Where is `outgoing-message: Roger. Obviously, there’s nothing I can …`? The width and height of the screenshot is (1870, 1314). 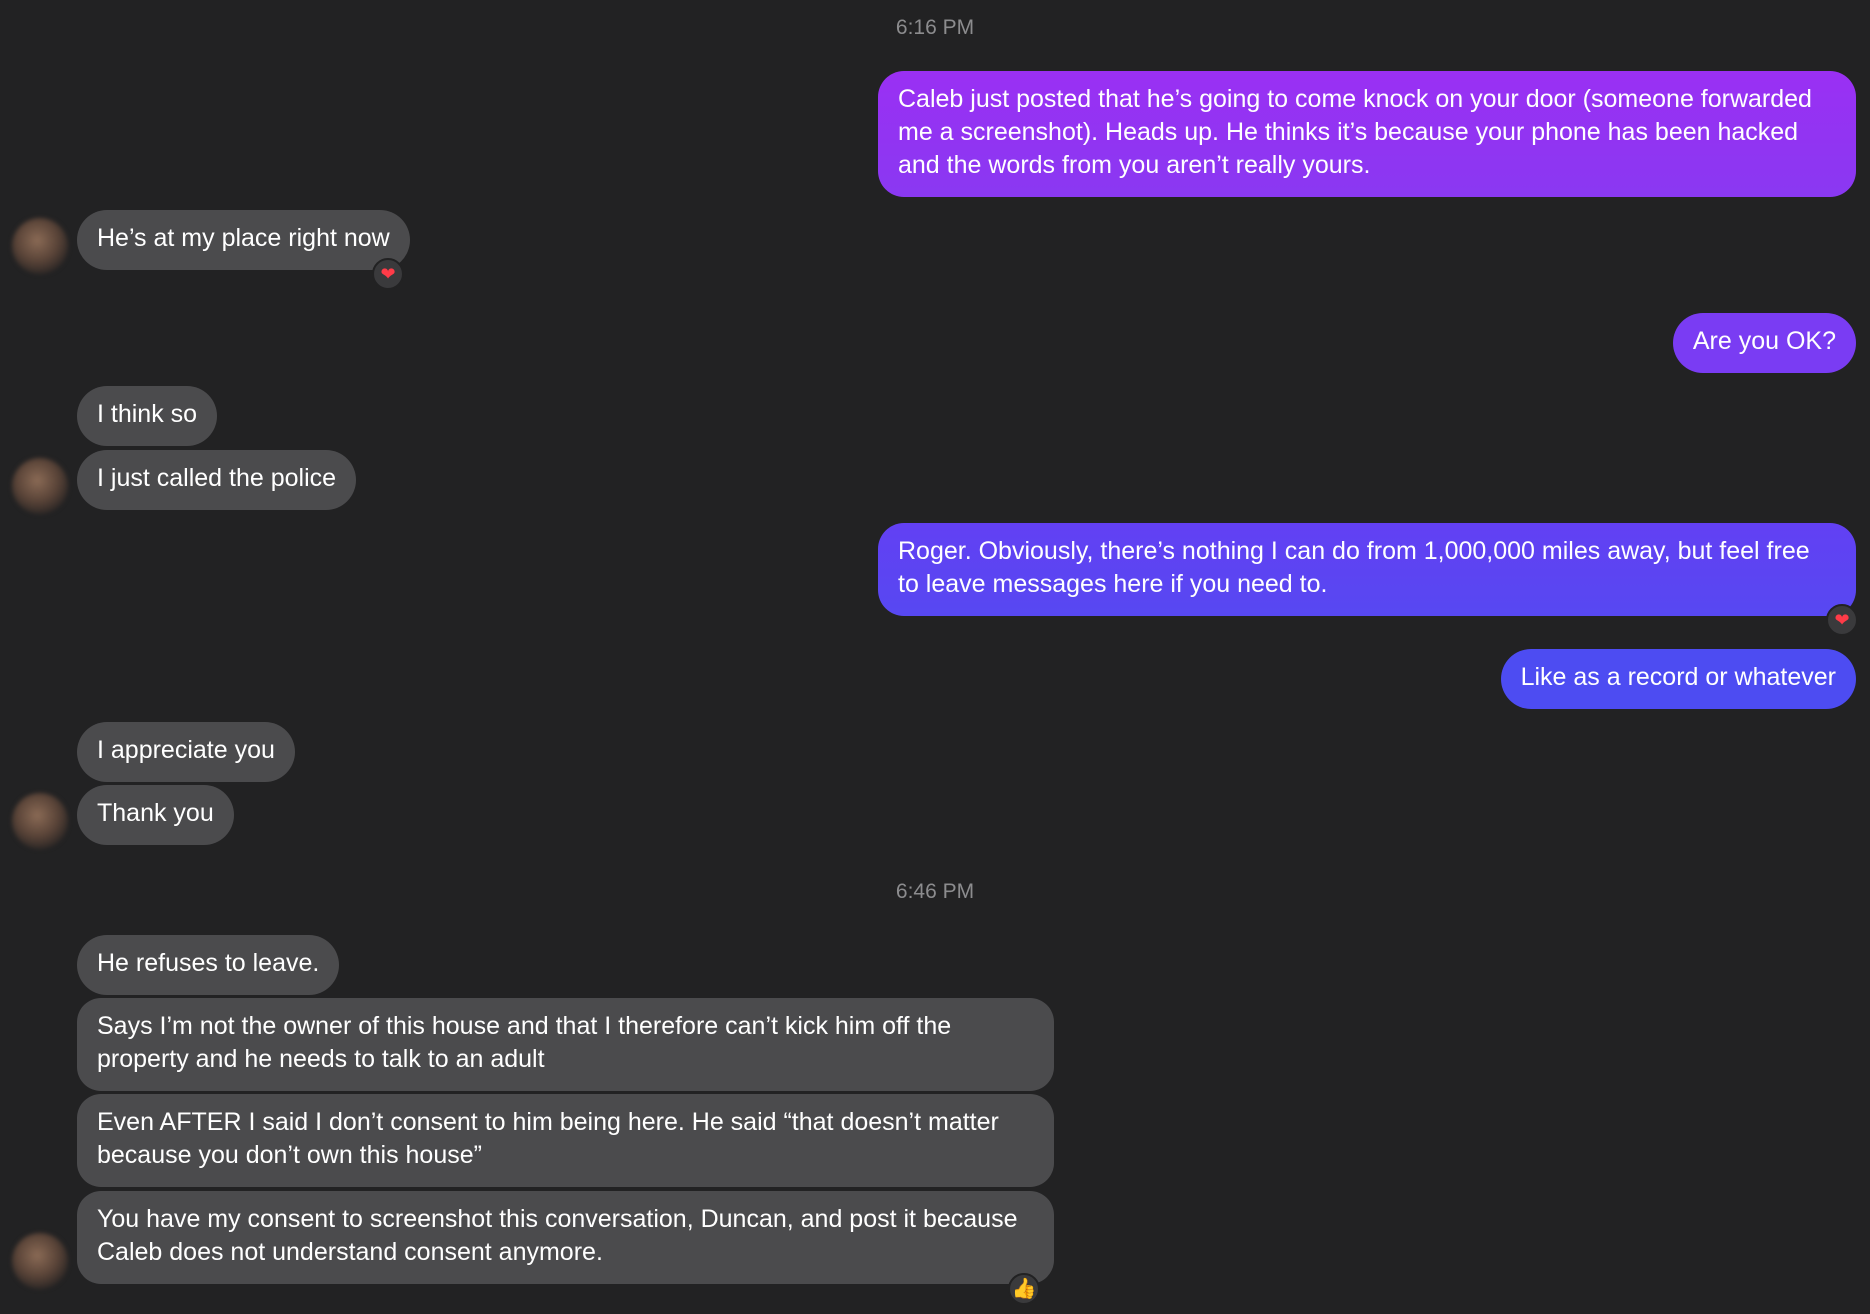
outgoing-message: Roger. Obviously, there’s nothing I can … is located at coordinates (1367, 569).